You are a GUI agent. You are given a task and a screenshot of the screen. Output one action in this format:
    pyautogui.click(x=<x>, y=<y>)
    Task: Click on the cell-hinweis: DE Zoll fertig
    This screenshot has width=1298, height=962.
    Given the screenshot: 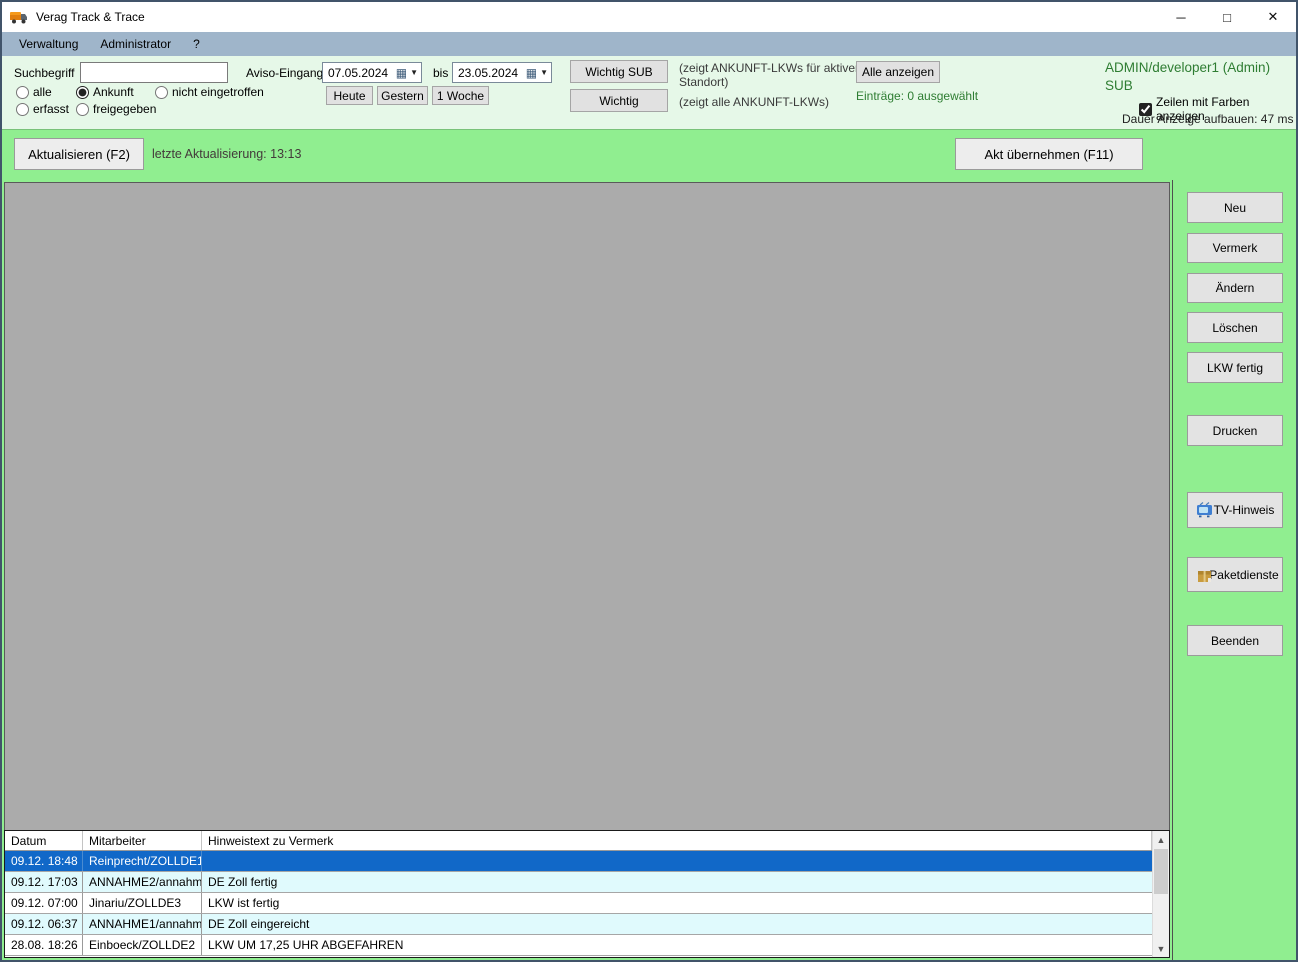 What is the action you would take?
    pyautogui.click(x=243, y=882)
    